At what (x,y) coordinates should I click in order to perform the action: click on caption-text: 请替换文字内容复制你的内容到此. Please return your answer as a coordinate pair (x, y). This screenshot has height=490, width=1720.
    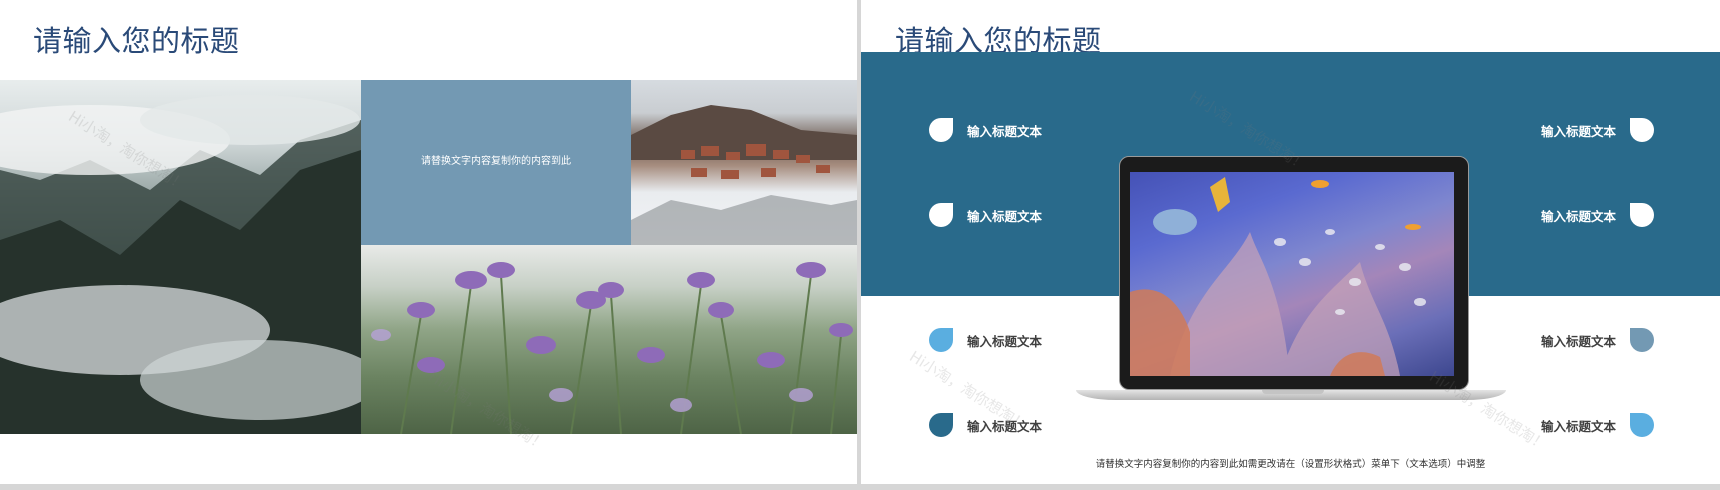
    Looking at the image, I should click on (496, 161).